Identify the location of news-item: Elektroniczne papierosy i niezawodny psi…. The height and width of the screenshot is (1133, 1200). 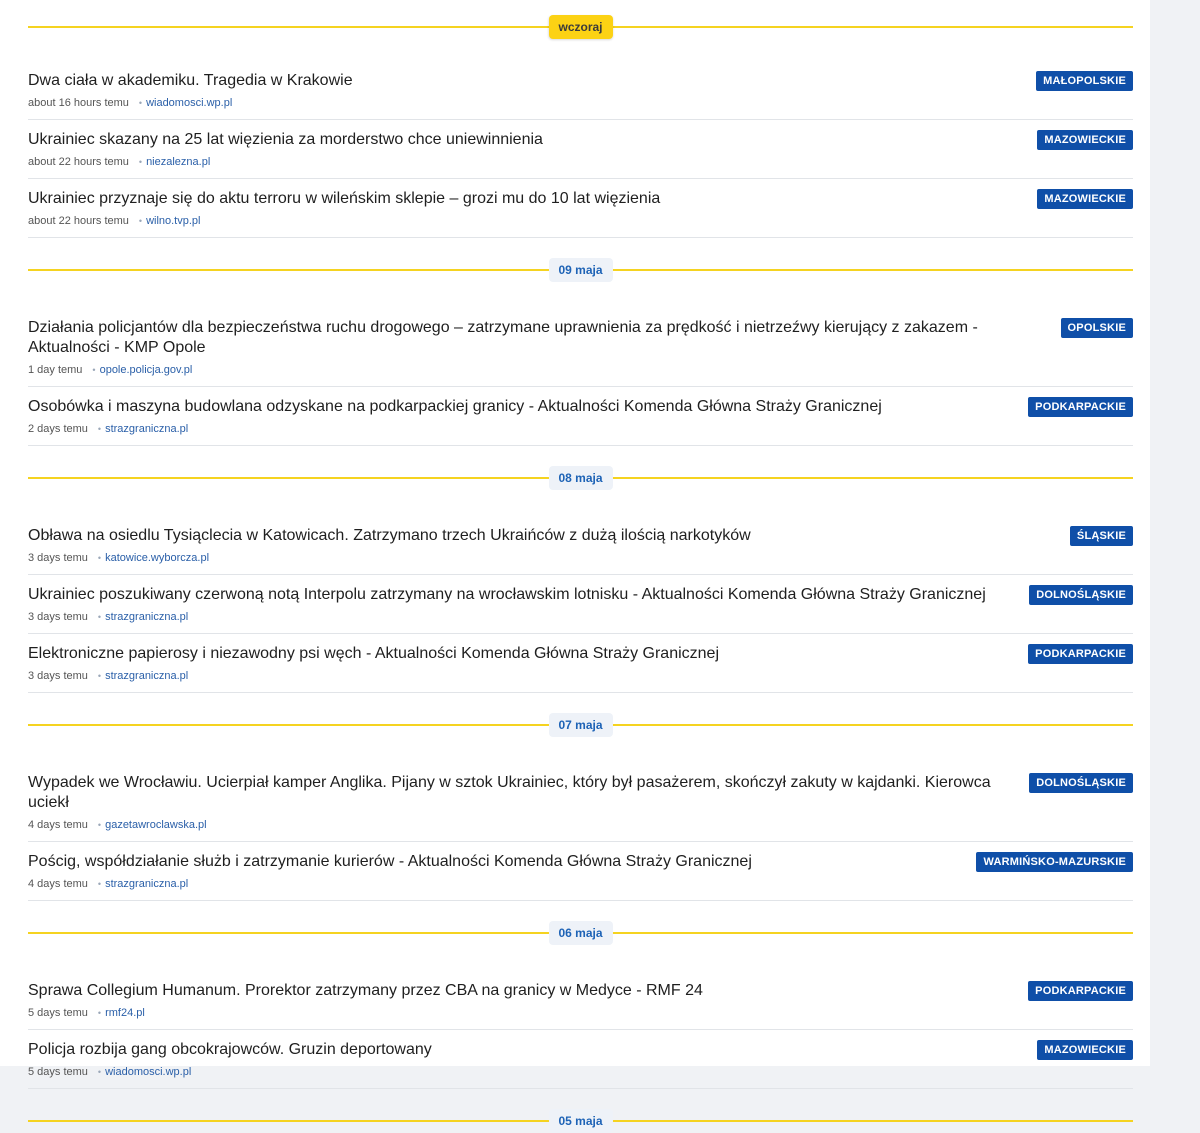
(580, 663).